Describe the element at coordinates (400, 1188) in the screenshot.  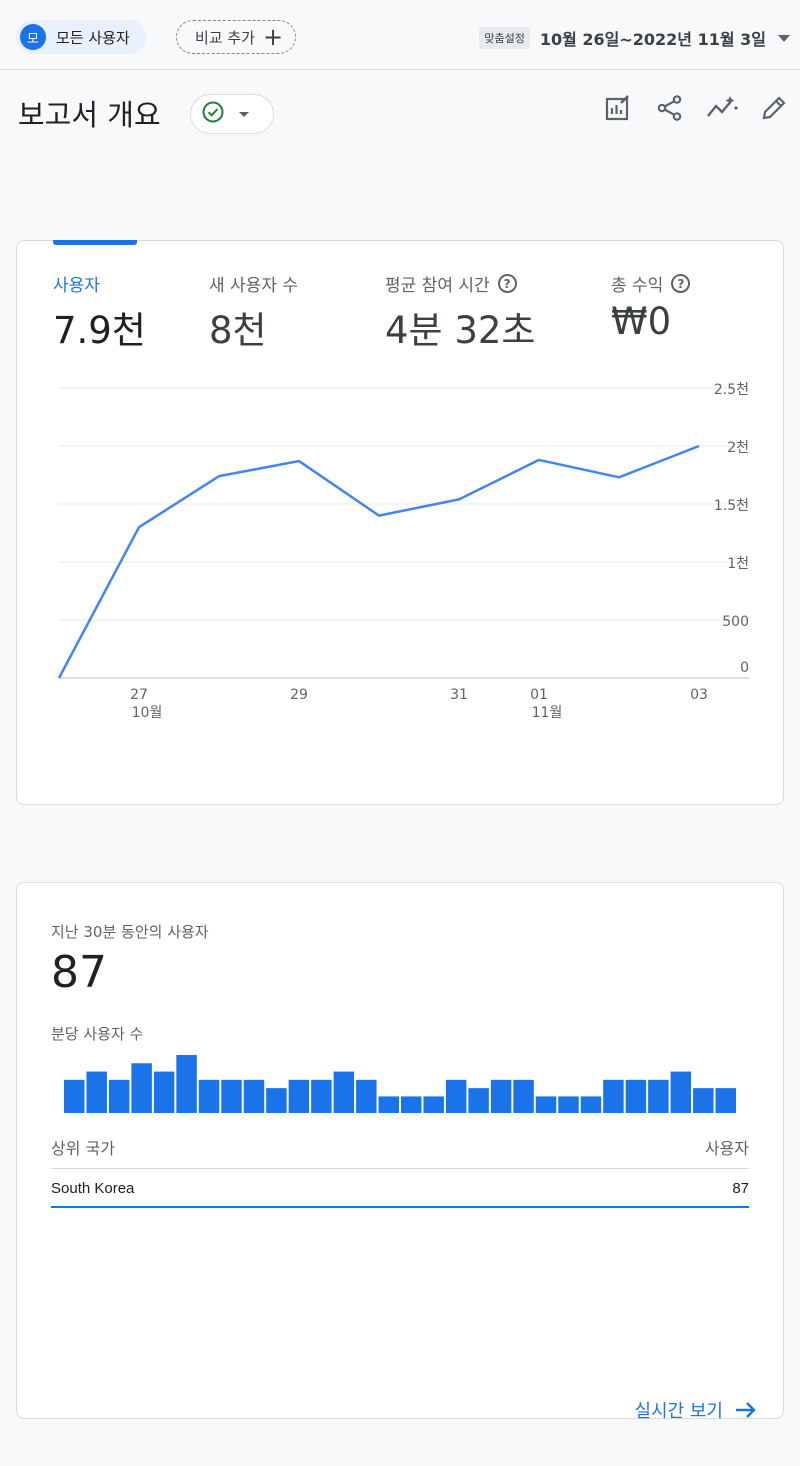
I see `table-row: South Korea 87` at that location.